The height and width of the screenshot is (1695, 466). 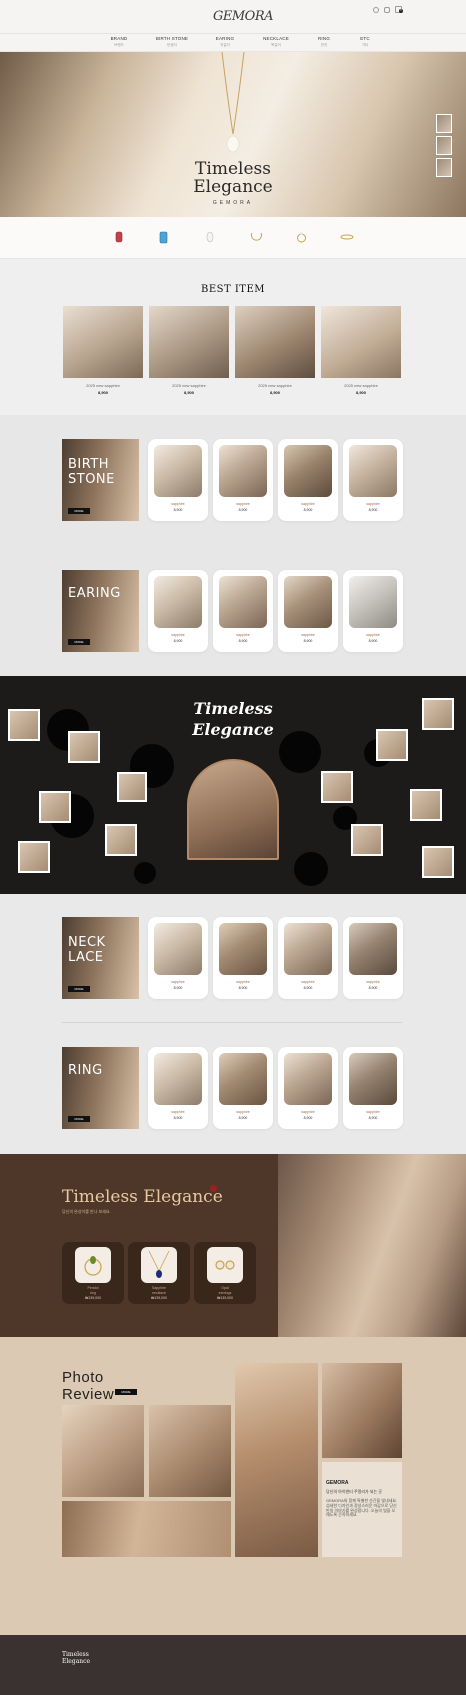 I want to click on aquamarine-icon, so click(x=163, y=237).